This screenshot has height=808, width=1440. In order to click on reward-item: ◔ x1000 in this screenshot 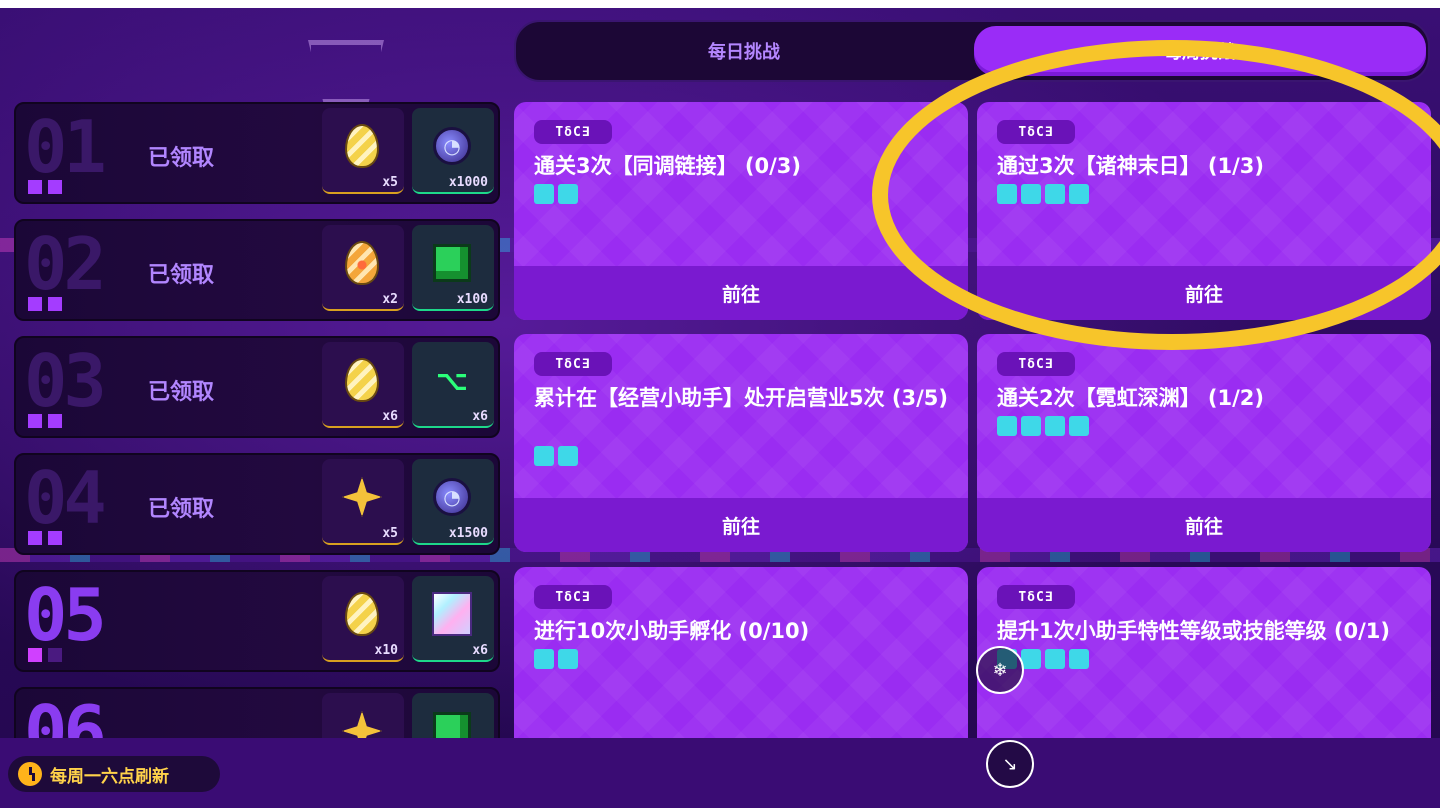, I will do `click(453, 151)`.